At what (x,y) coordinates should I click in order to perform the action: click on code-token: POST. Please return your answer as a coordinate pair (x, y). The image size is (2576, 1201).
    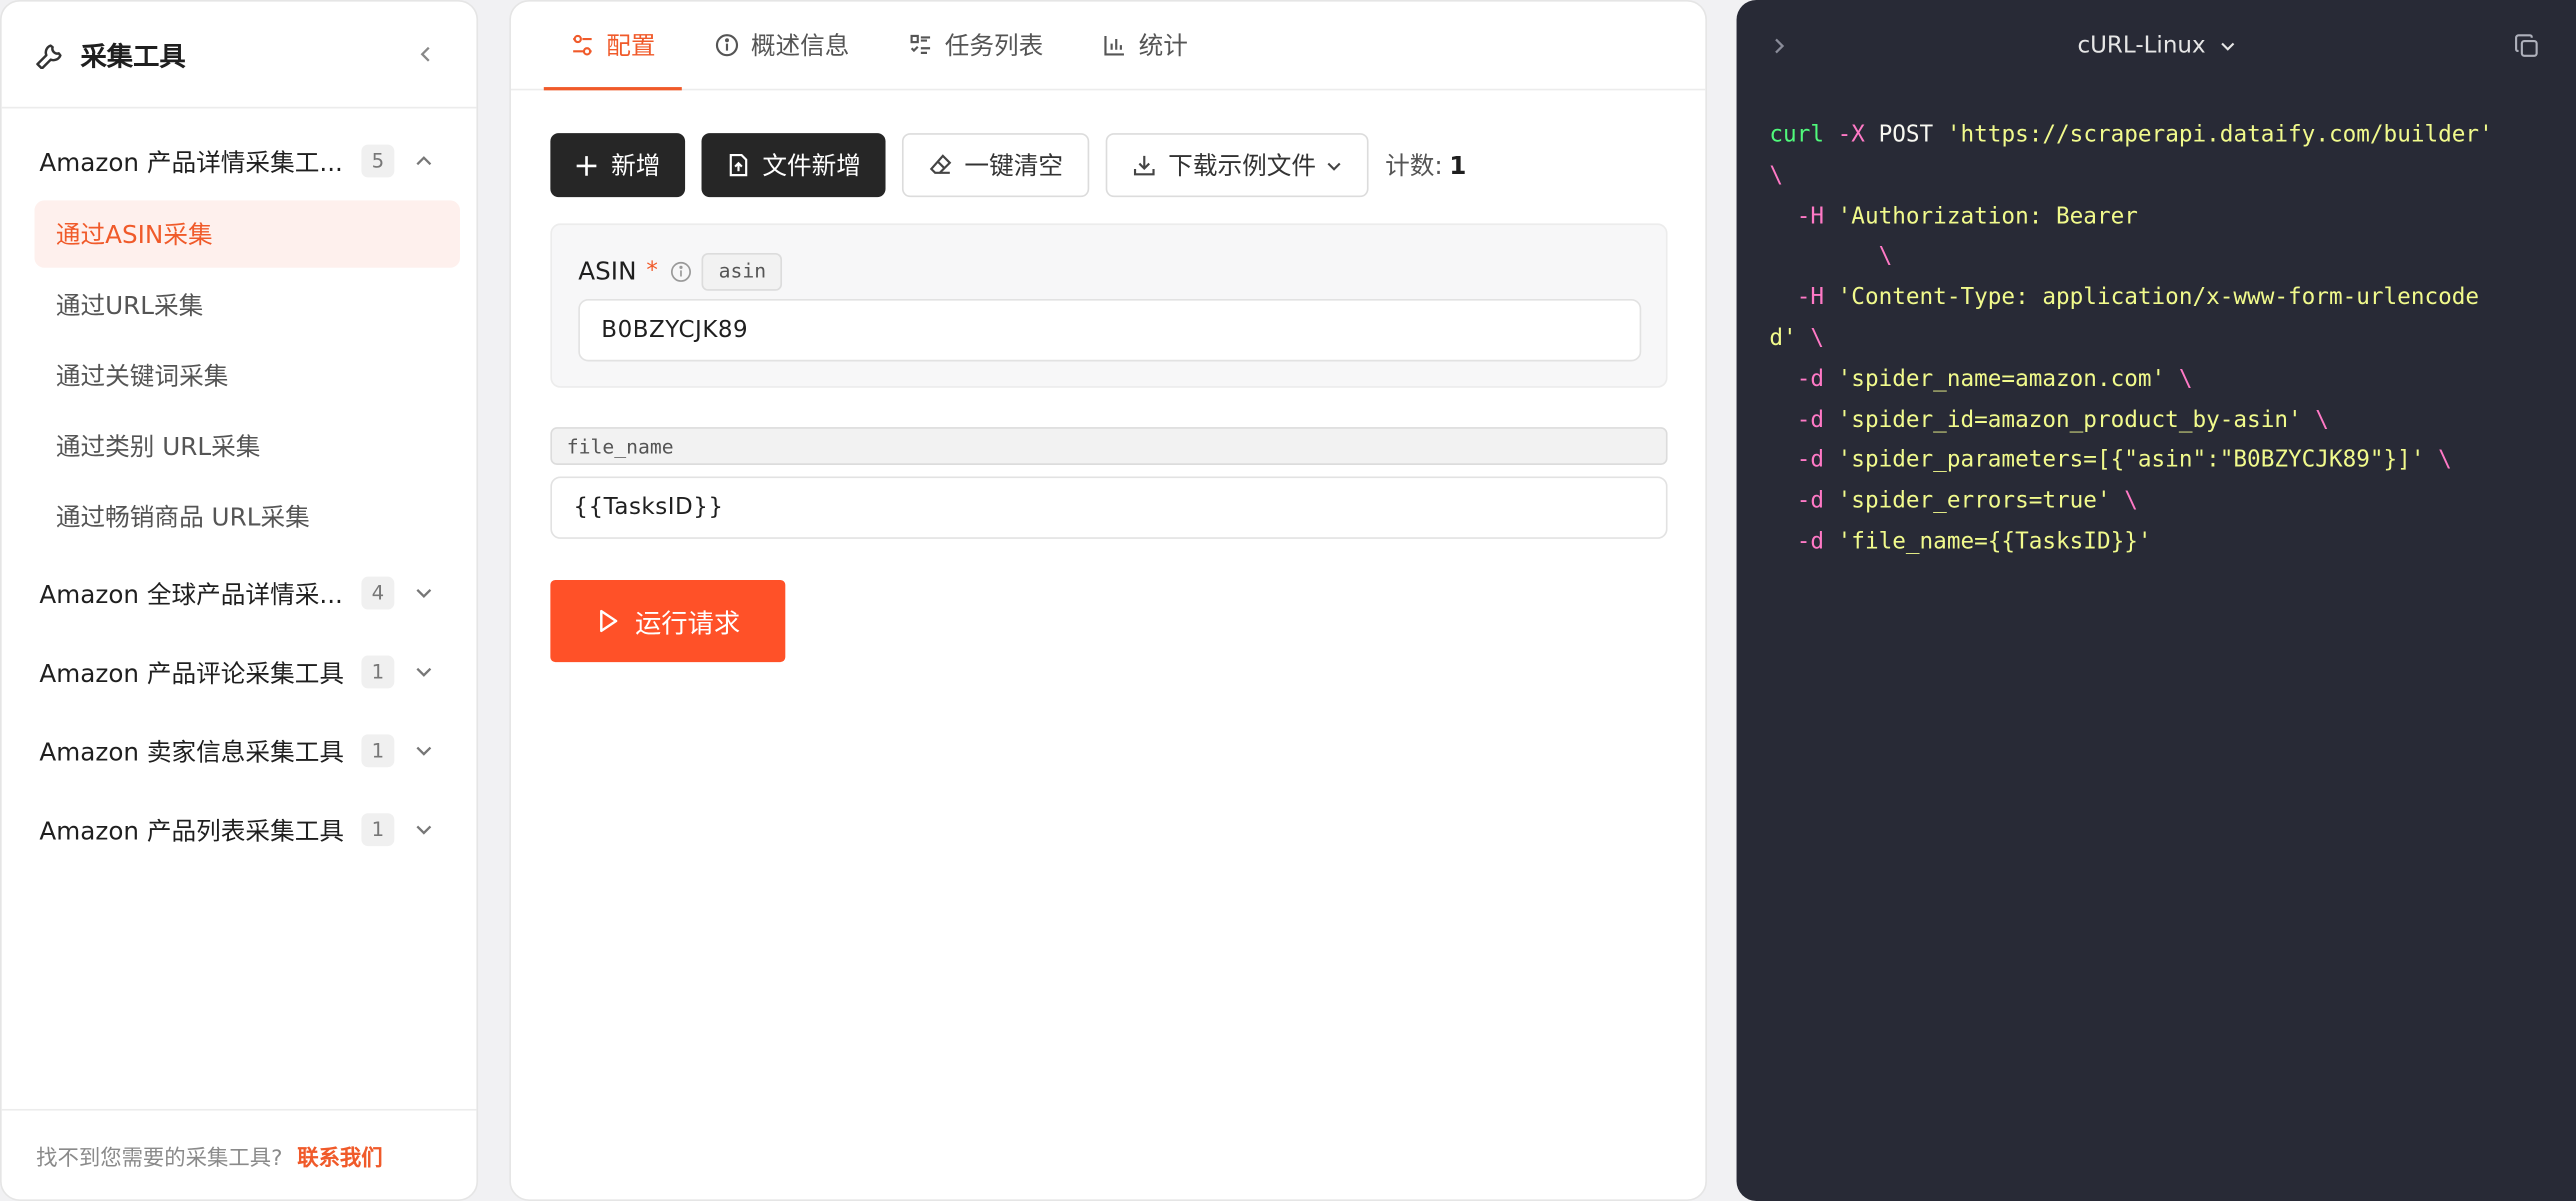
    Looking at the image, I should click on (1912, 134).